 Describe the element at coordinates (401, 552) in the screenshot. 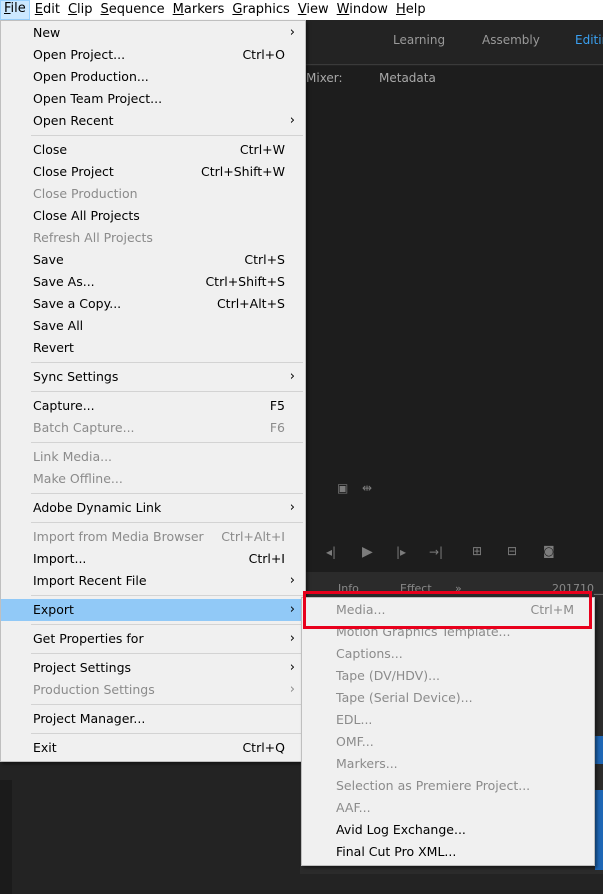

I see `step-forward-icon: |▸` at that location.